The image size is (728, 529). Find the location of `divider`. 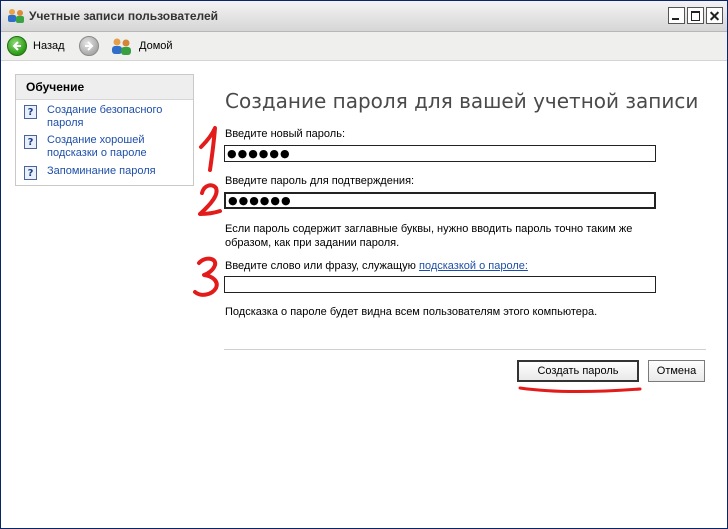

divider is located at coordinates (465, 349).